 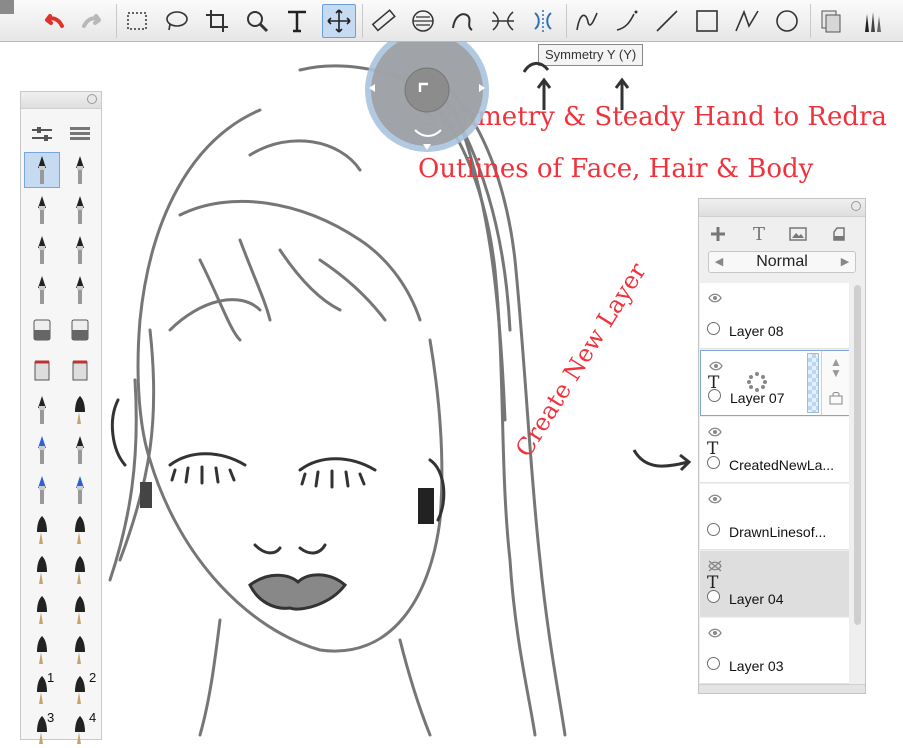 What do you see at coordinates (463, 21) in the screenshot?
I see `french-curve-button` at bounding box center [463, 21].